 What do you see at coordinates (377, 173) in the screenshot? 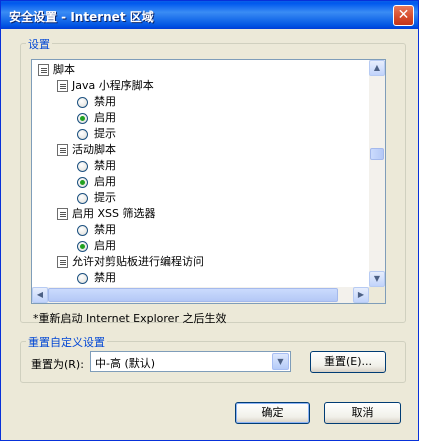
I see `vertical-scrollbar: ▲ ▼` at bounding box center [377, 173].